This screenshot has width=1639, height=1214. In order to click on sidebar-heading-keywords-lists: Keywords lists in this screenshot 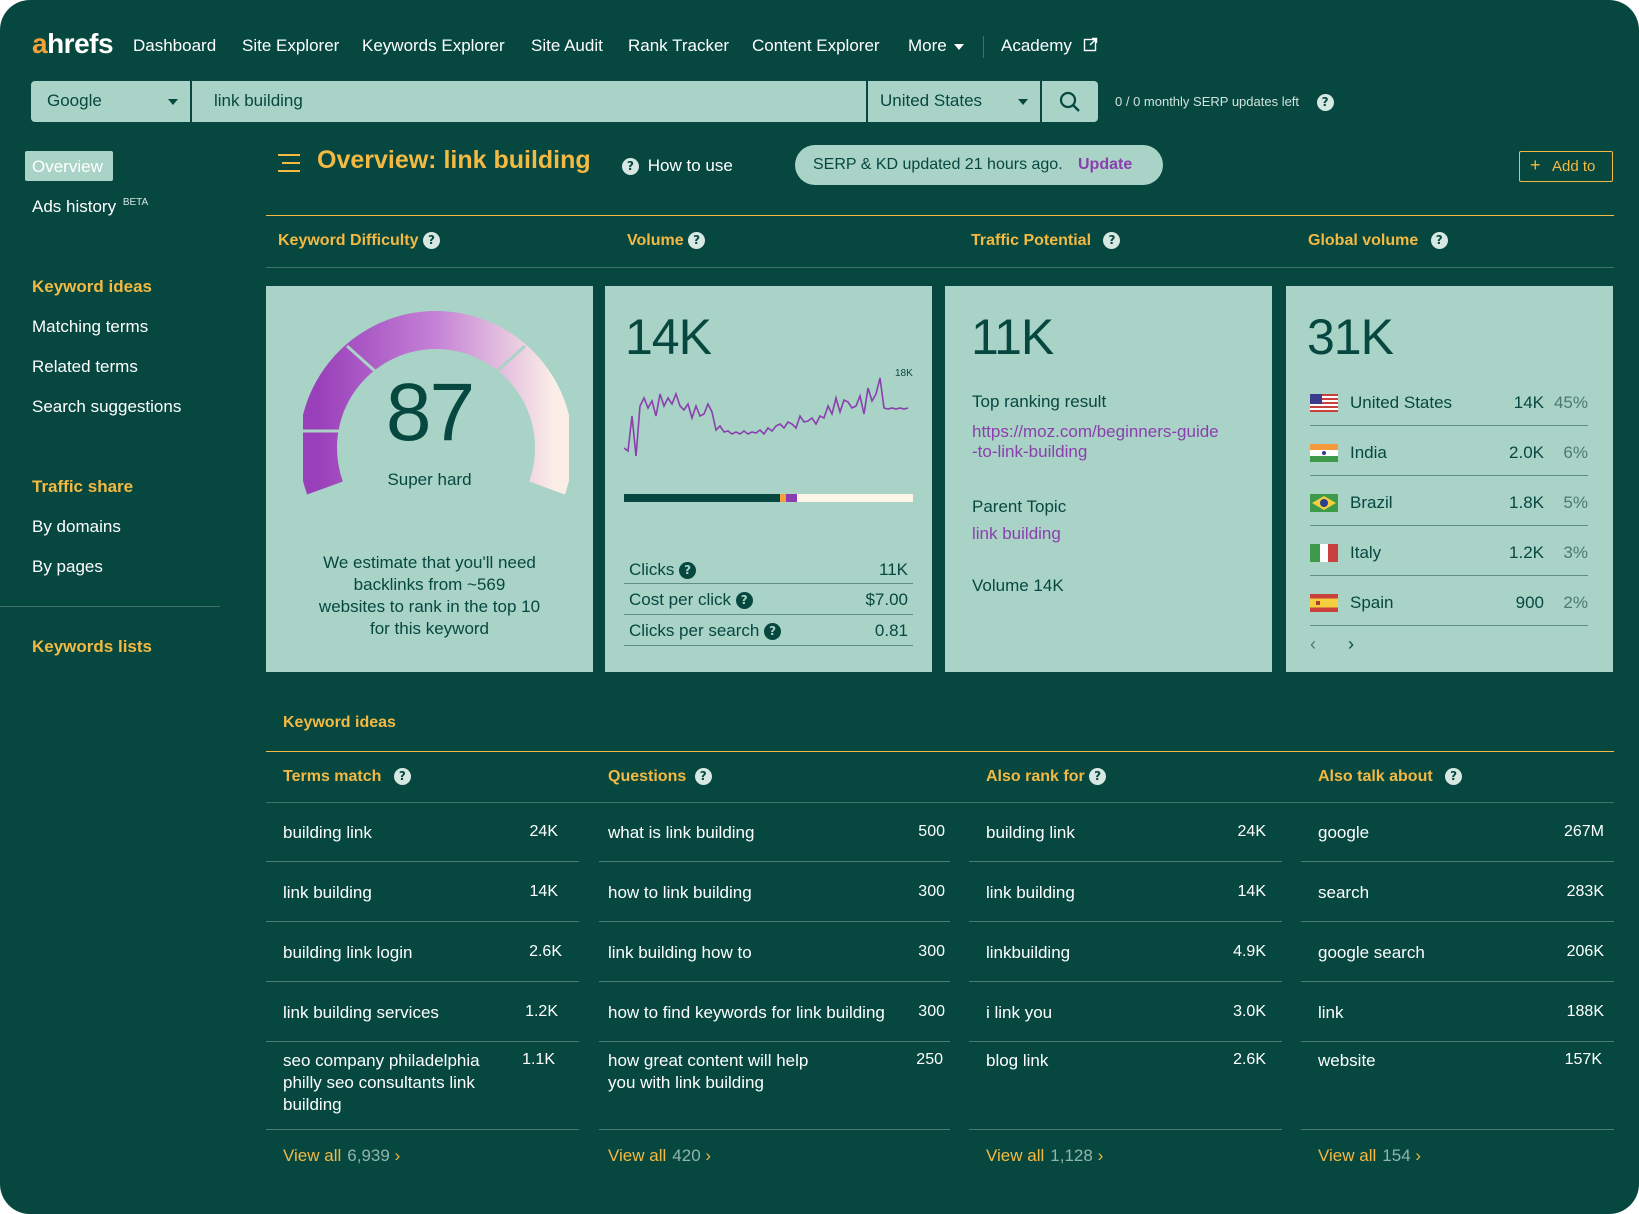, I will do `click(92, 647)`.